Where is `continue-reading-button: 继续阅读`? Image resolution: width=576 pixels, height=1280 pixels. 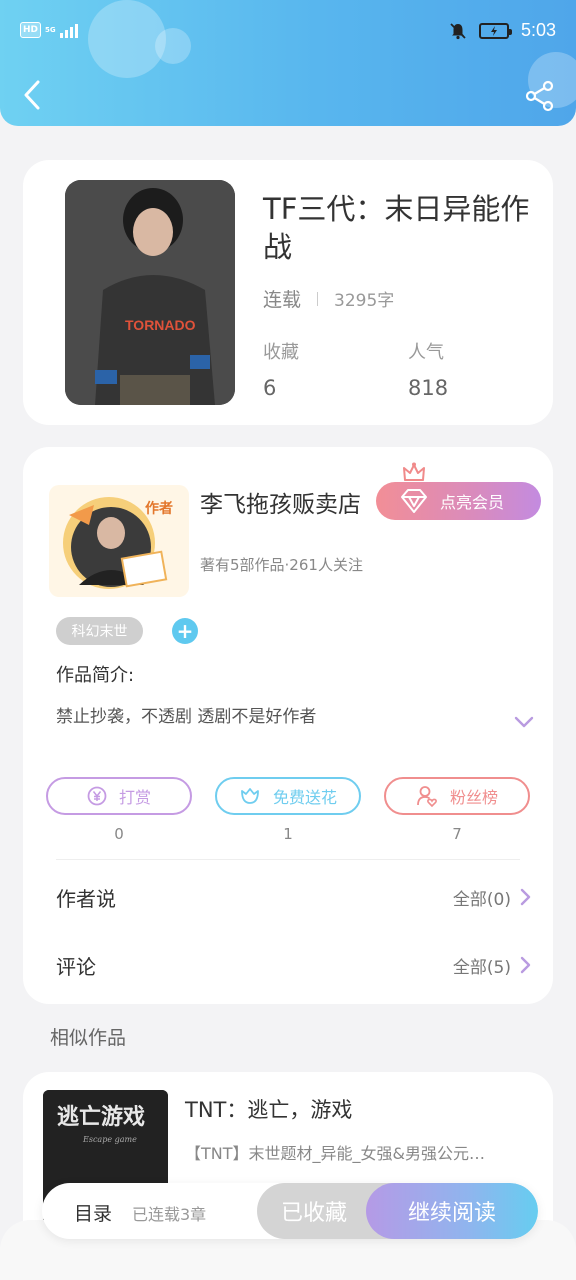 continue-reading-button: 继续阅读 is located at coordinates (452, 1211).